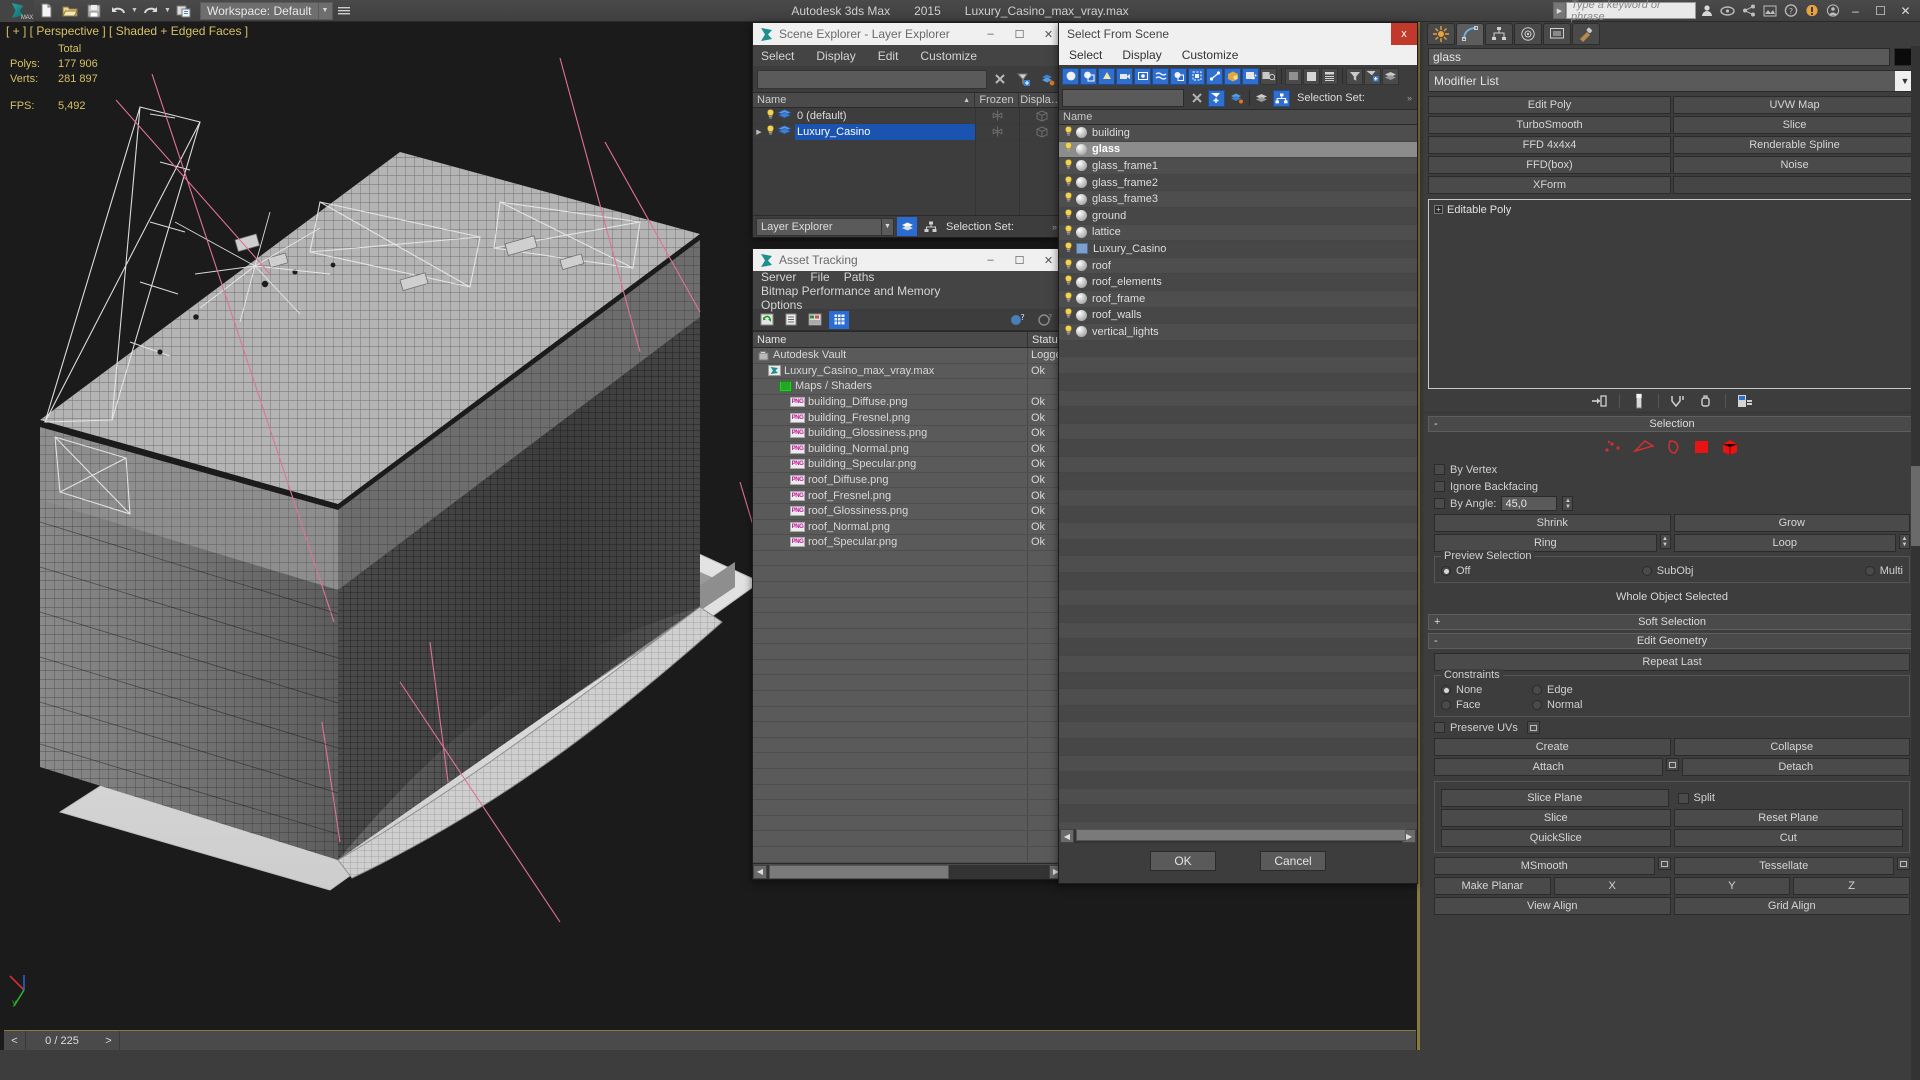 The width and height of the screenshot is (1920, 1080). Describe the element at coordinates (1537, 705) in the screenshot. I see `constraint-normal-radio` at that location.